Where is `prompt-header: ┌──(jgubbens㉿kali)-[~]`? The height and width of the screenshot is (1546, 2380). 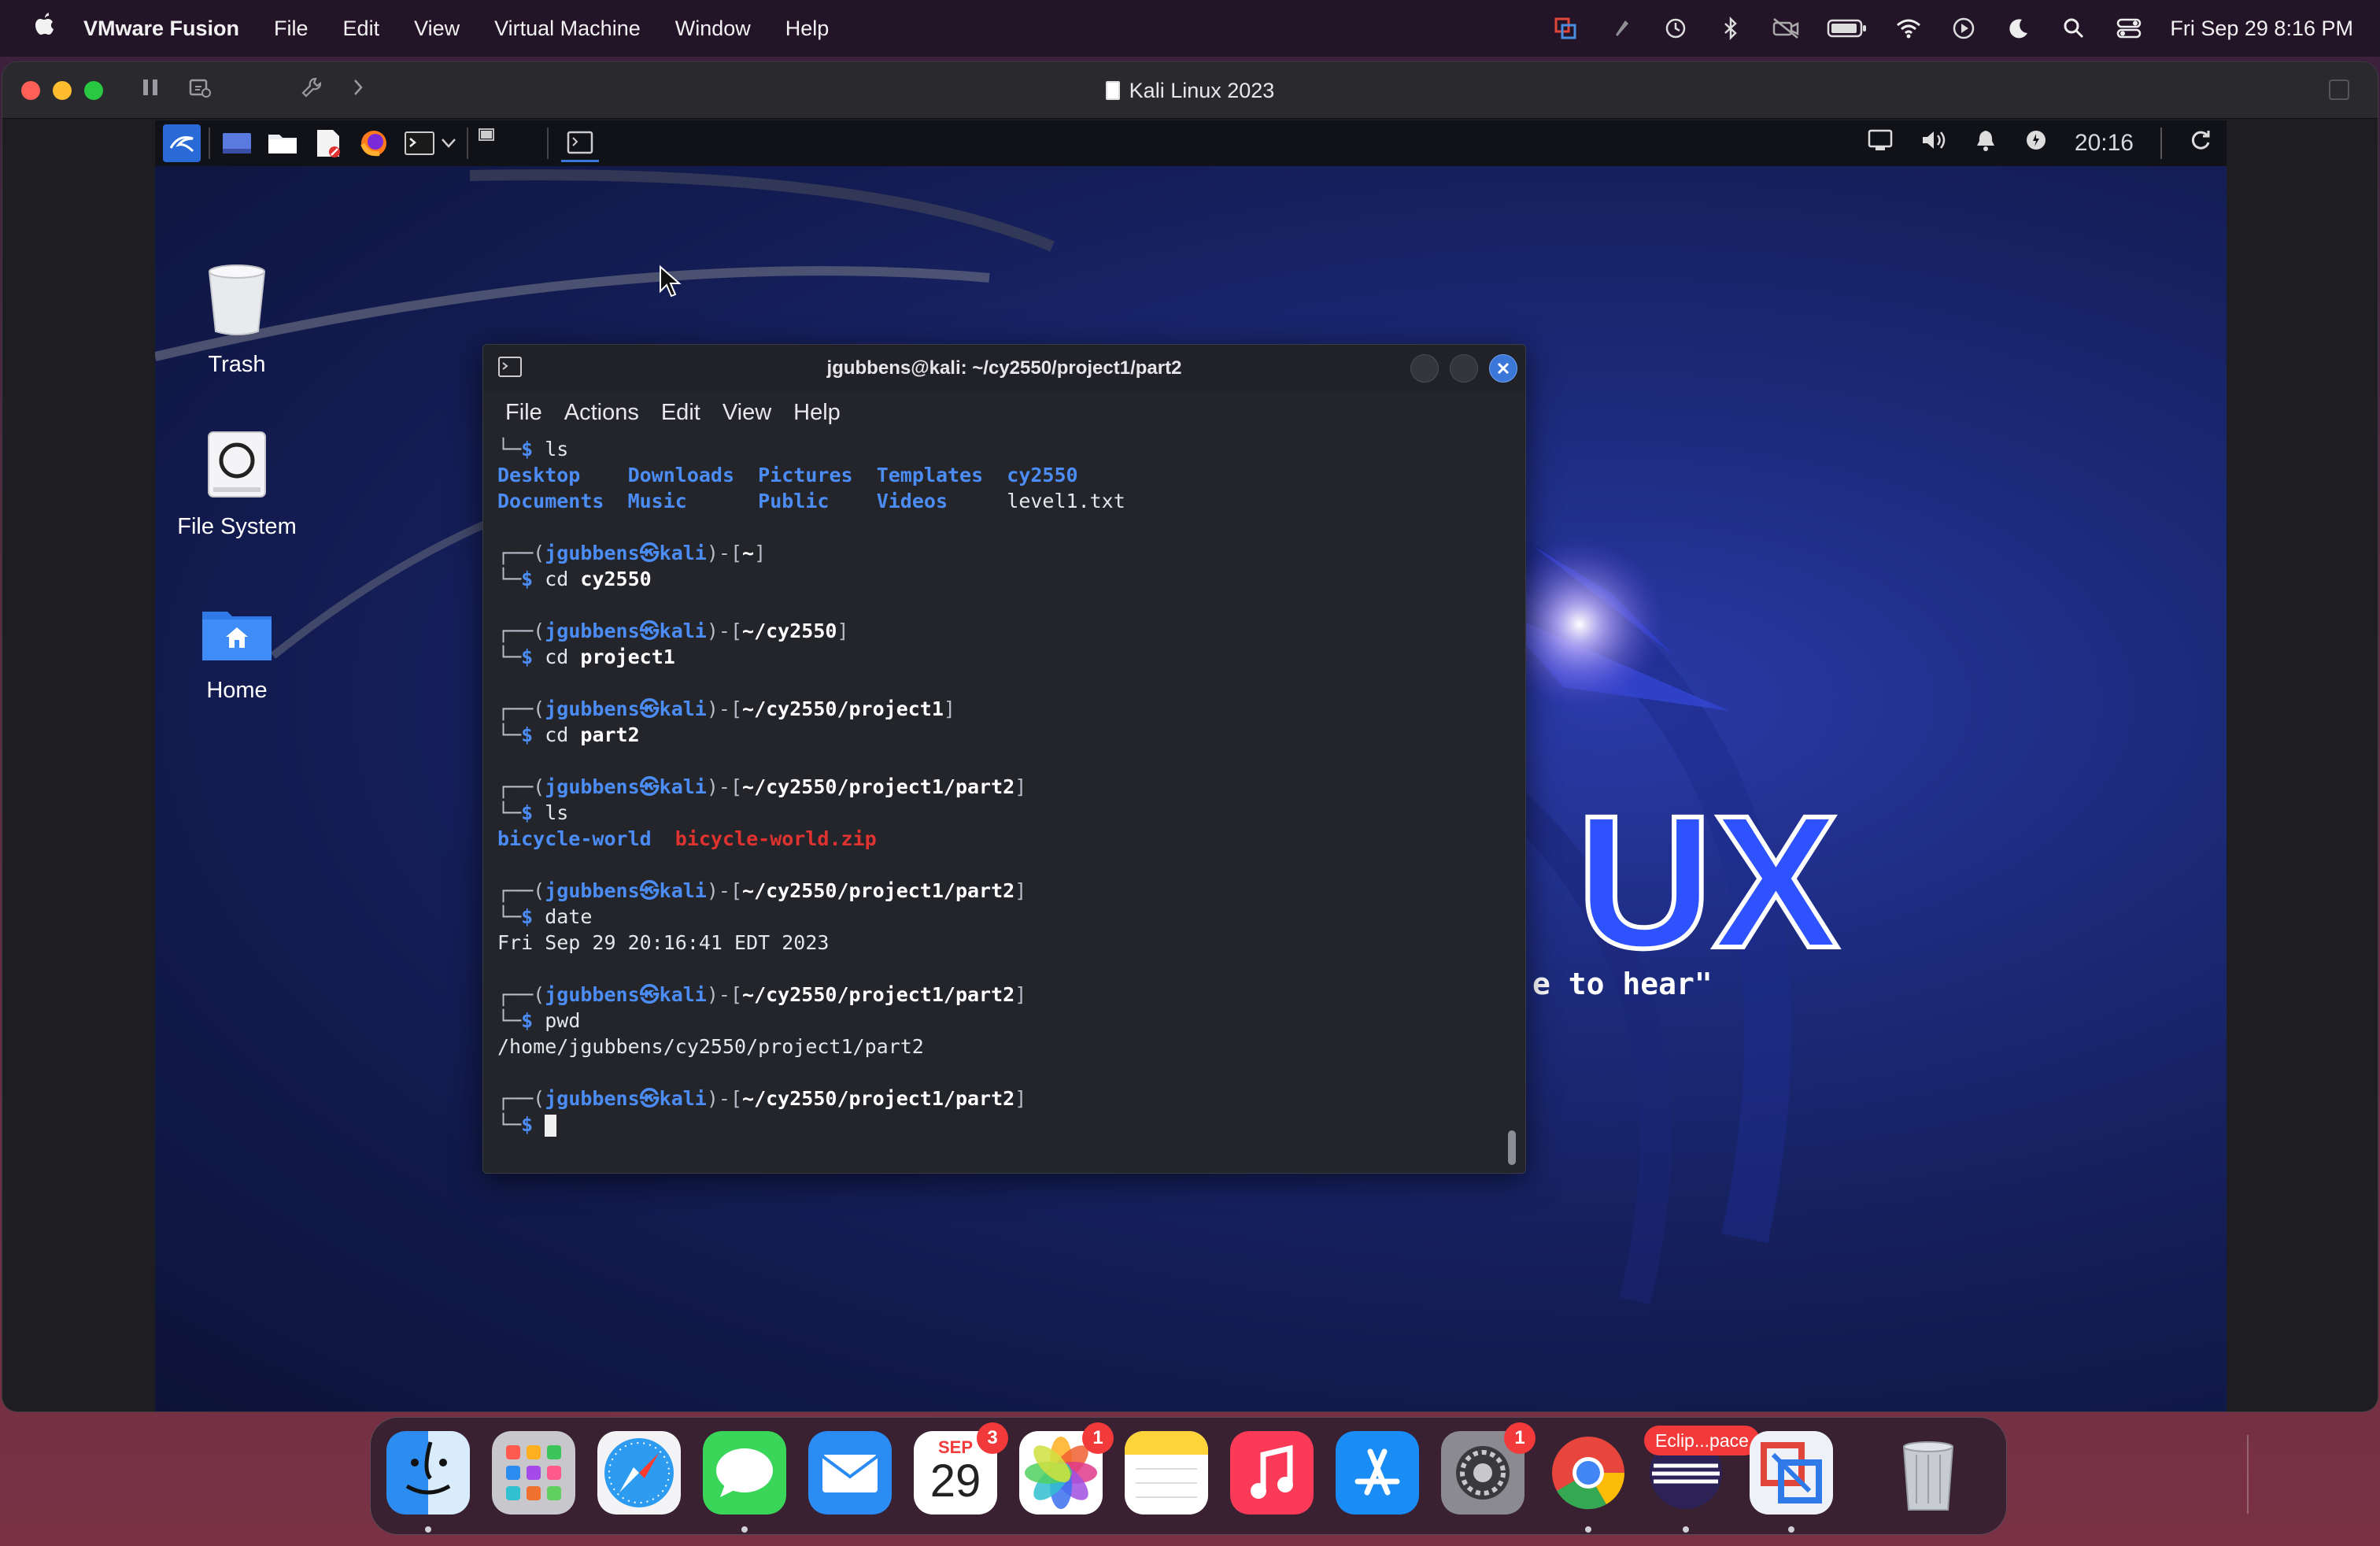
prompt-header: ┌──(jgubbens㉿kali)-[~] is located at coordinates (632, 553).